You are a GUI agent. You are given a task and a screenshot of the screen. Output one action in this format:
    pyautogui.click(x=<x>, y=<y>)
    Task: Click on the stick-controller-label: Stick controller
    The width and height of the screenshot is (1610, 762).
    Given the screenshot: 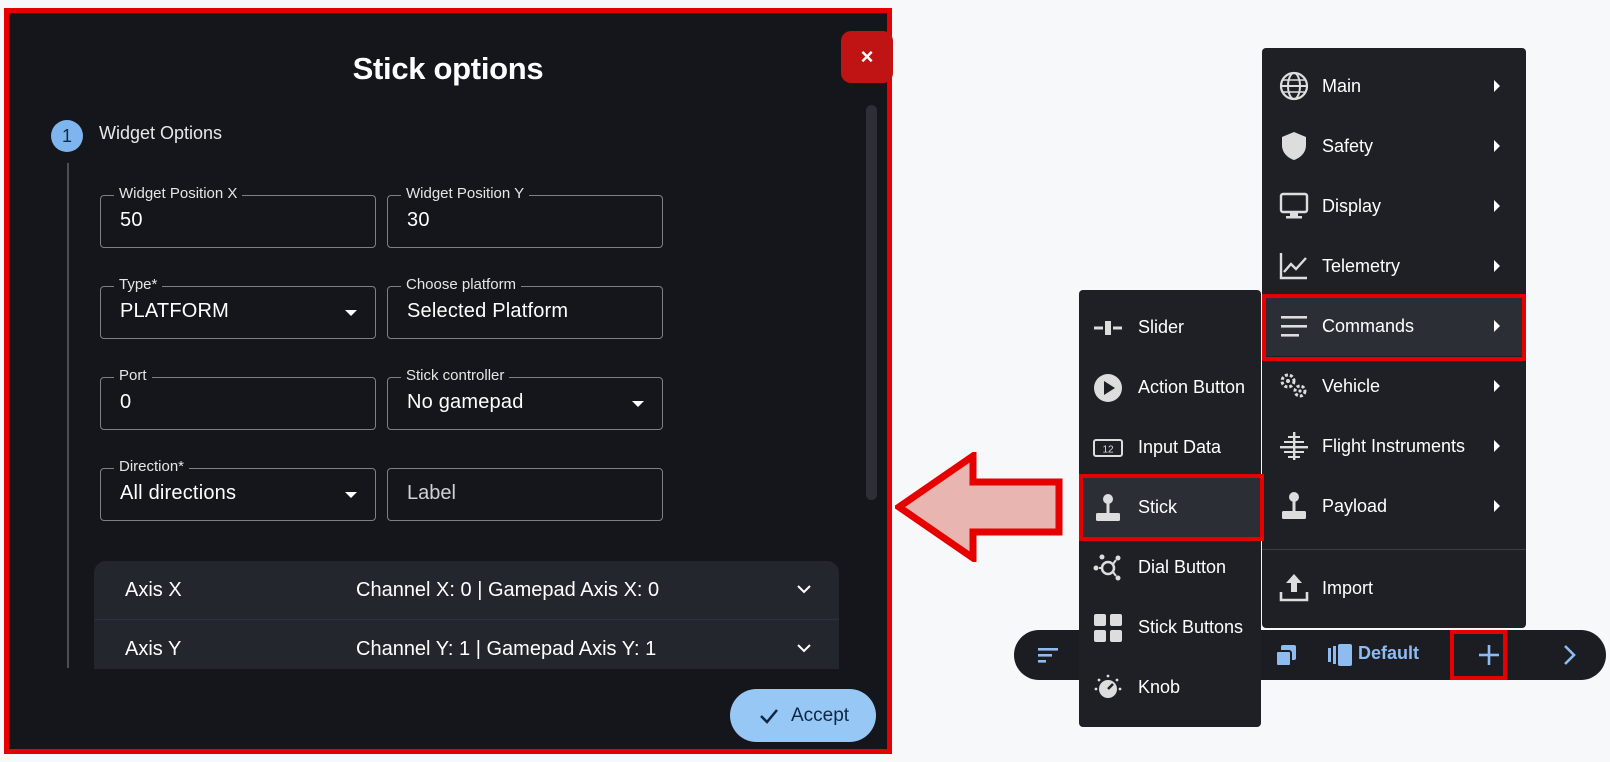 What is the action you would take?
    pyautogui.click(x=455, y=375)
    